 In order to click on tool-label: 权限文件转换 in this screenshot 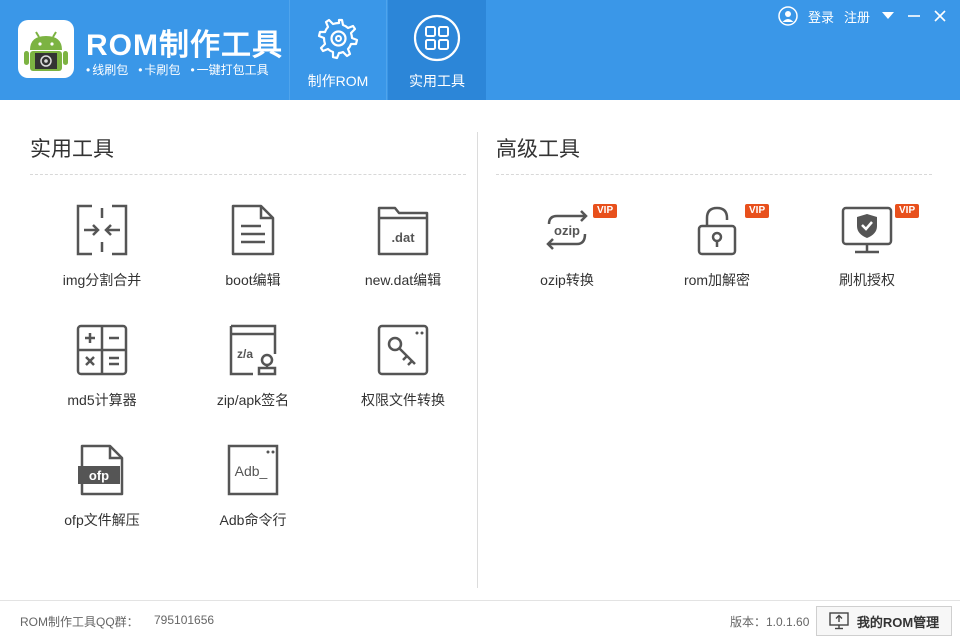, I will do `click(403, 400)`.